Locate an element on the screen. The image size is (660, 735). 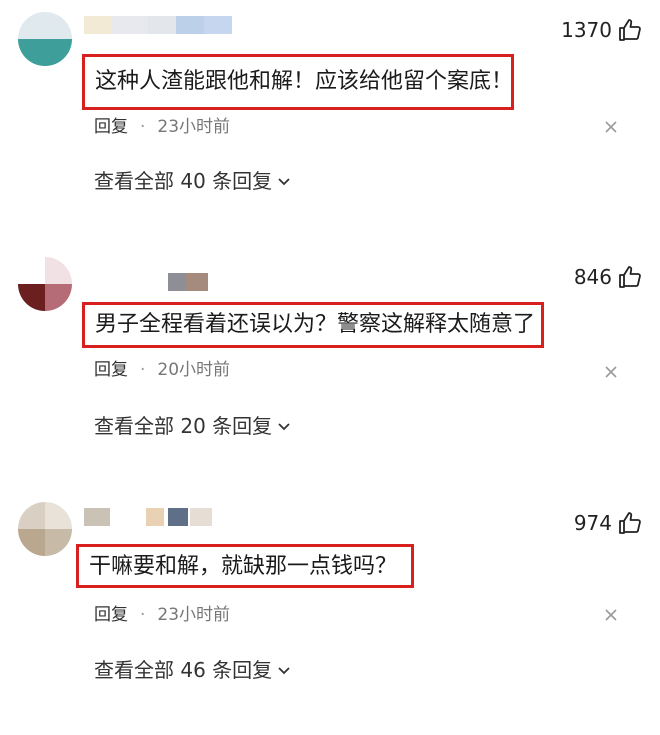
view-all-label: 查看全部 46 条回复 is located at coordinates (183, 670).